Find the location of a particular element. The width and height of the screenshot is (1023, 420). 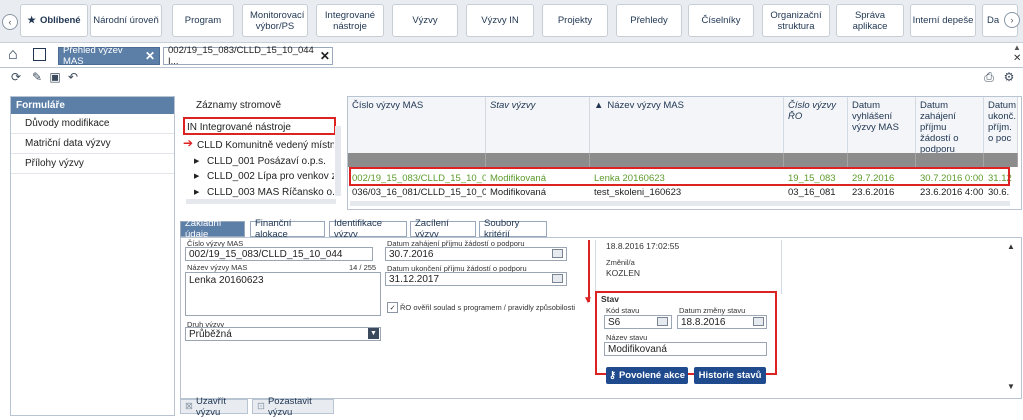

col-header-cislo-ro: Číslo výzvy ŘO is located at coordinates (816, 125).